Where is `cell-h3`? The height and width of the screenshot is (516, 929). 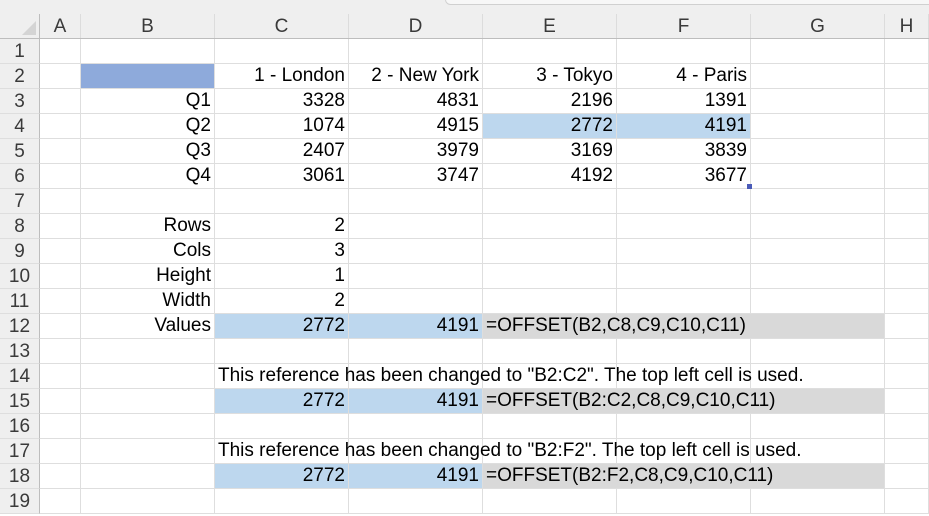 cell-h3 is located at coordinates (907, 101).